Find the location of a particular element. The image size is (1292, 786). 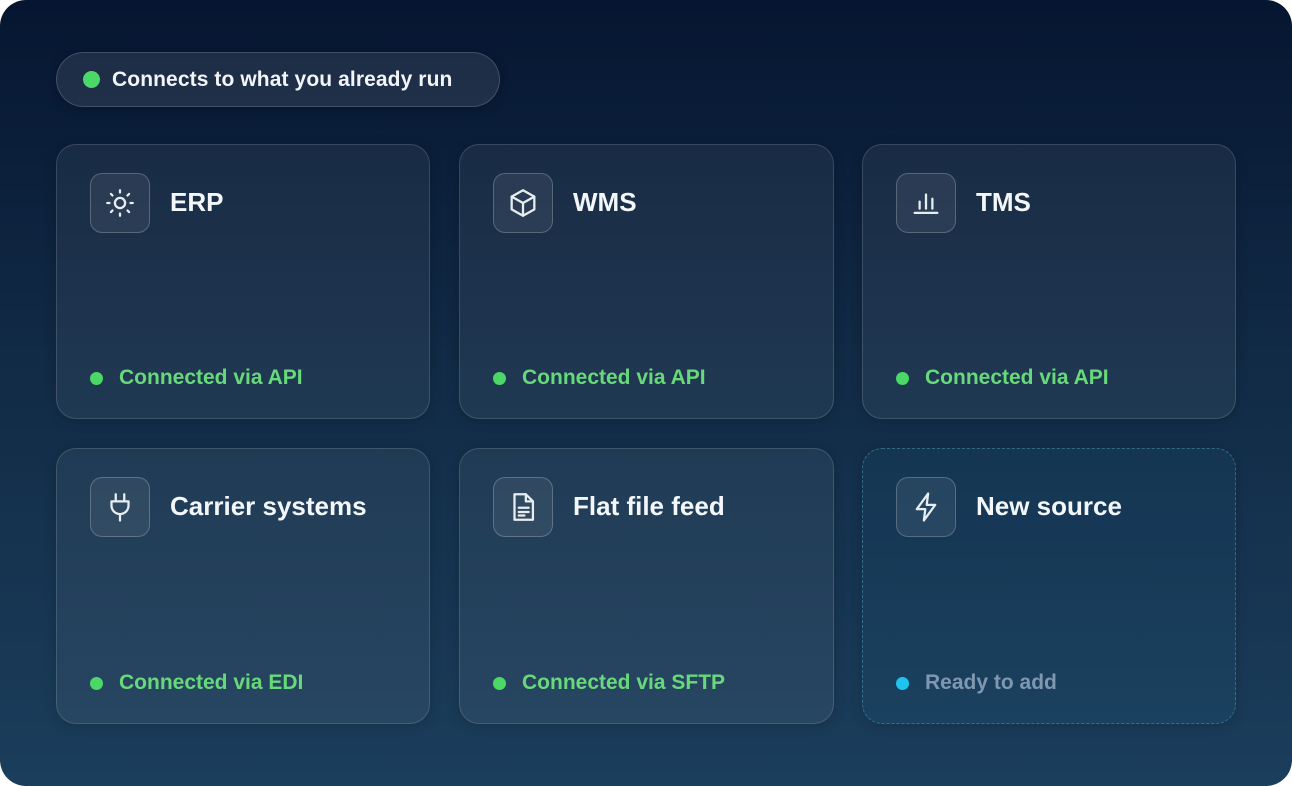

integration-card-carrier-systems: Carrier systems Connected via EDI is located at coordinates (243, 586).